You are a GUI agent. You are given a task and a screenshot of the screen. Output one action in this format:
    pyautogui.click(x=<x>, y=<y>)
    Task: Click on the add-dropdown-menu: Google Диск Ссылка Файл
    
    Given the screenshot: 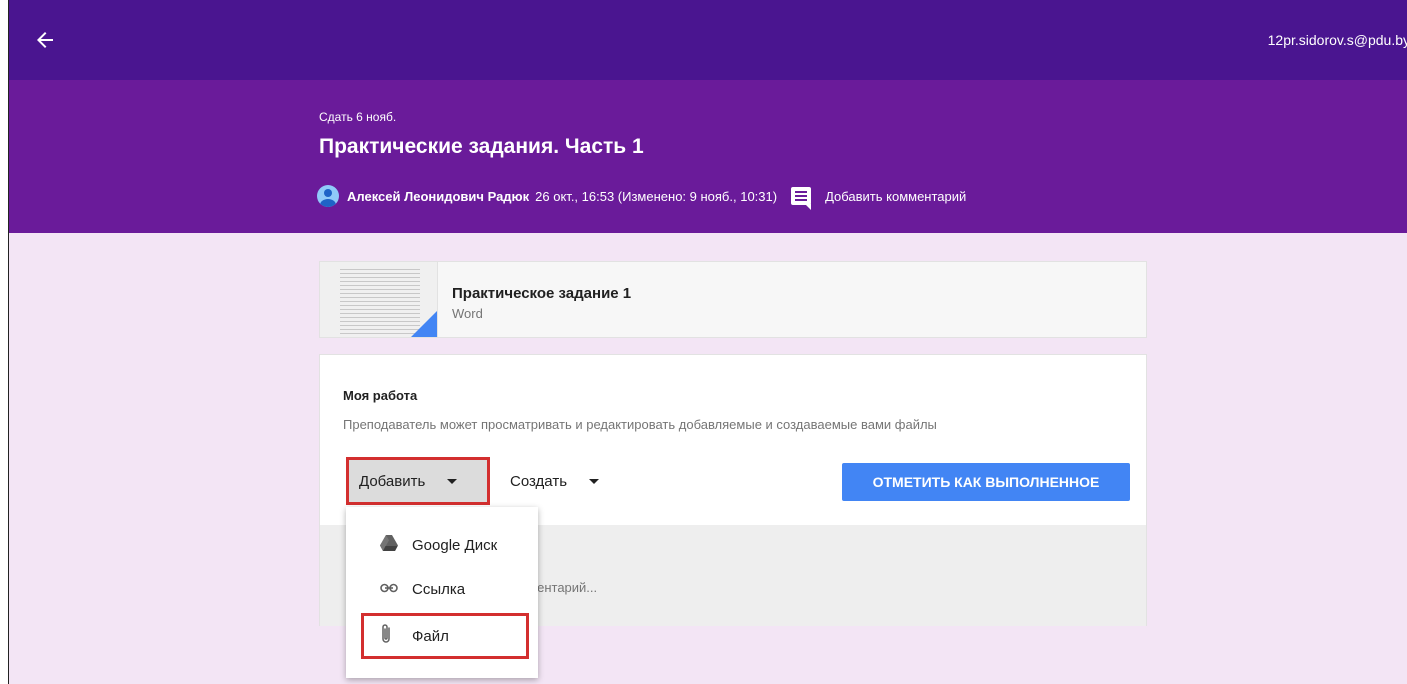 What is the action you would take?
    pyautogui.click(x=442, y=592)
    